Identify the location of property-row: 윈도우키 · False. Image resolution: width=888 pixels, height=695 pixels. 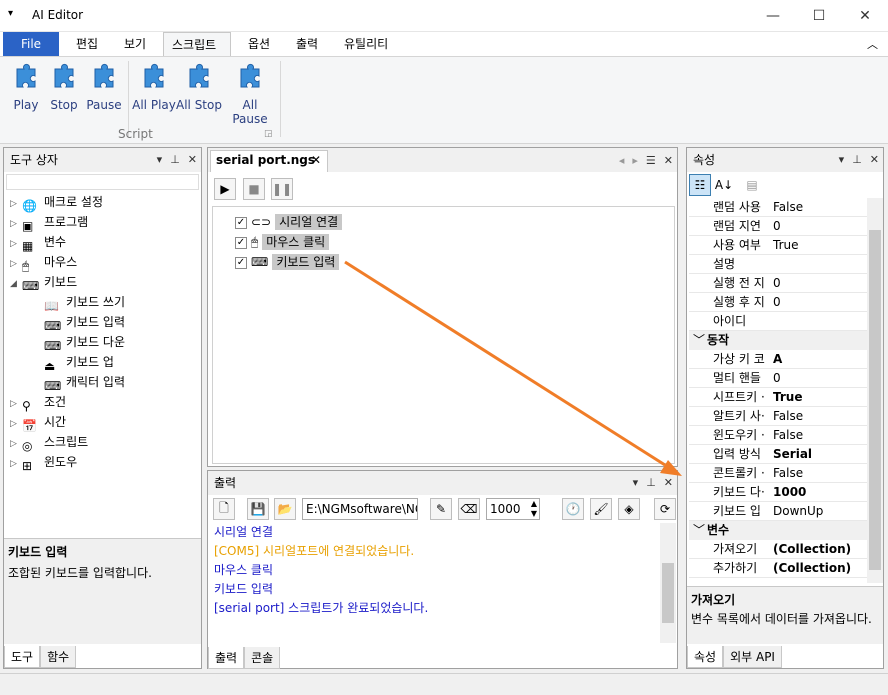
(779, 435).